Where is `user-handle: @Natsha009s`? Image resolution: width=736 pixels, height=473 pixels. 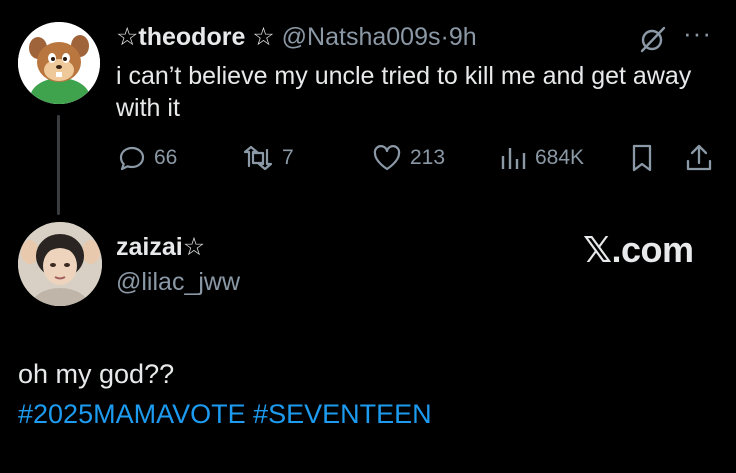 user-handle: @Natsha009s is located at coordinates (361, 37).